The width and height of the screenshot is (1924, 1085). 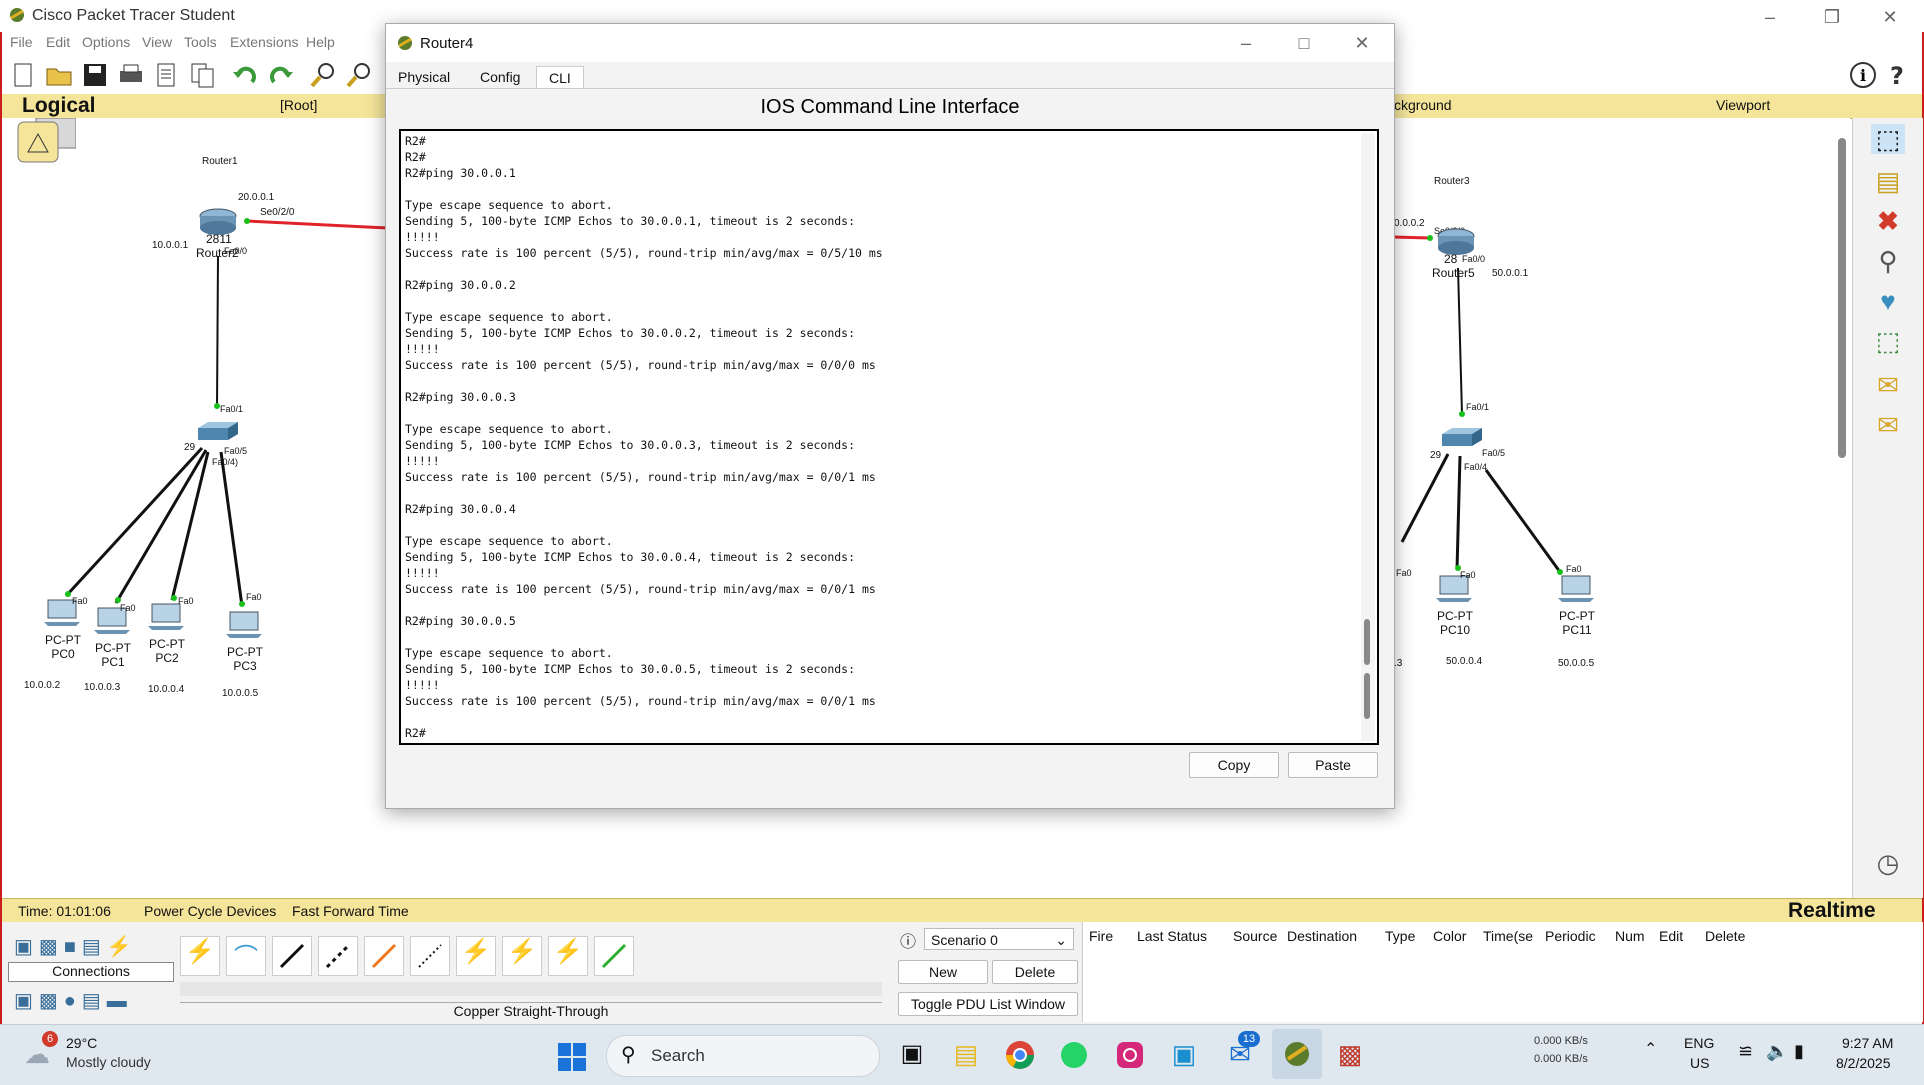 What do you see at coordinates (200, 42) in the screenshot?
I see `menu-tools: Tools` at bounding box center [200, 42].